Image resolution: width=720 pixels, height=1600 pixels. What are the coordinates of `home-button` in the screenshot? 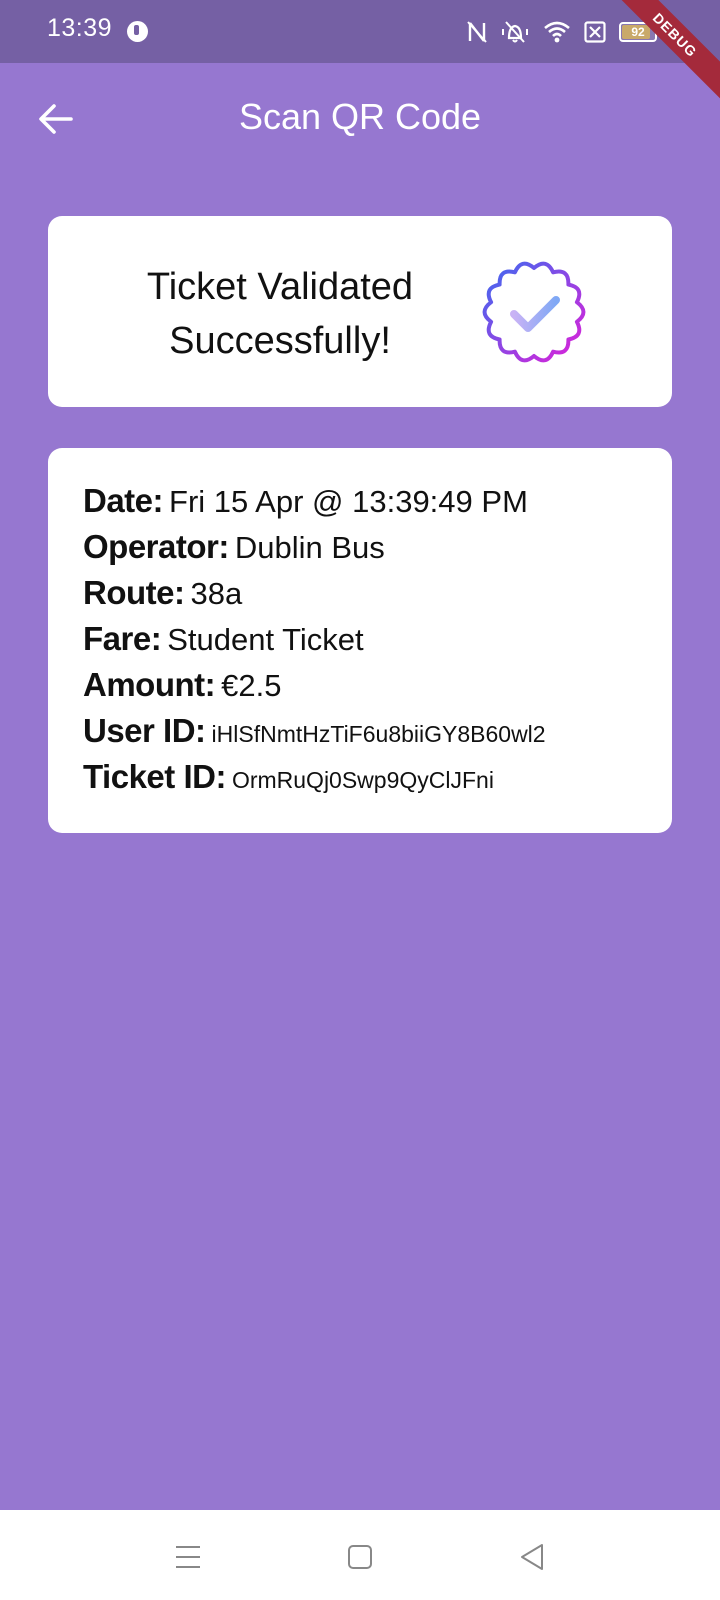 It's located at (360, 1557).